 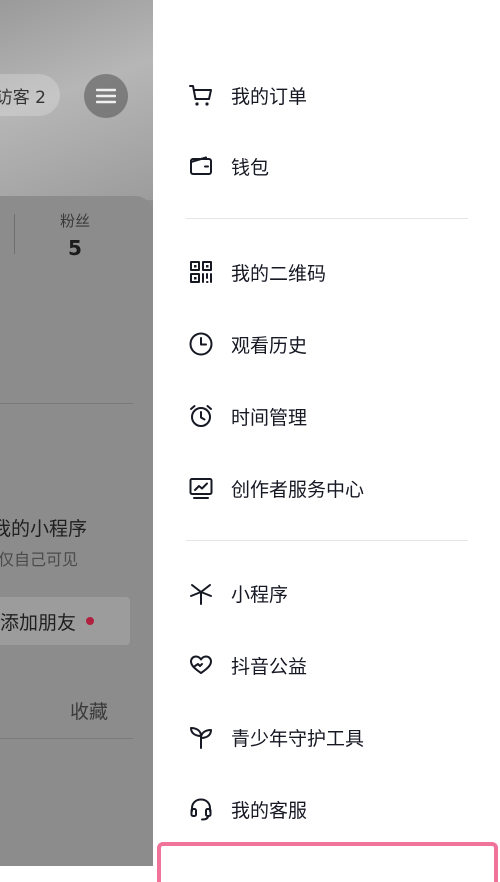 What do you see at coordinates (201, 593) in the screenshot?
I see `mini-program-icon` at bounding box center [201, 593].